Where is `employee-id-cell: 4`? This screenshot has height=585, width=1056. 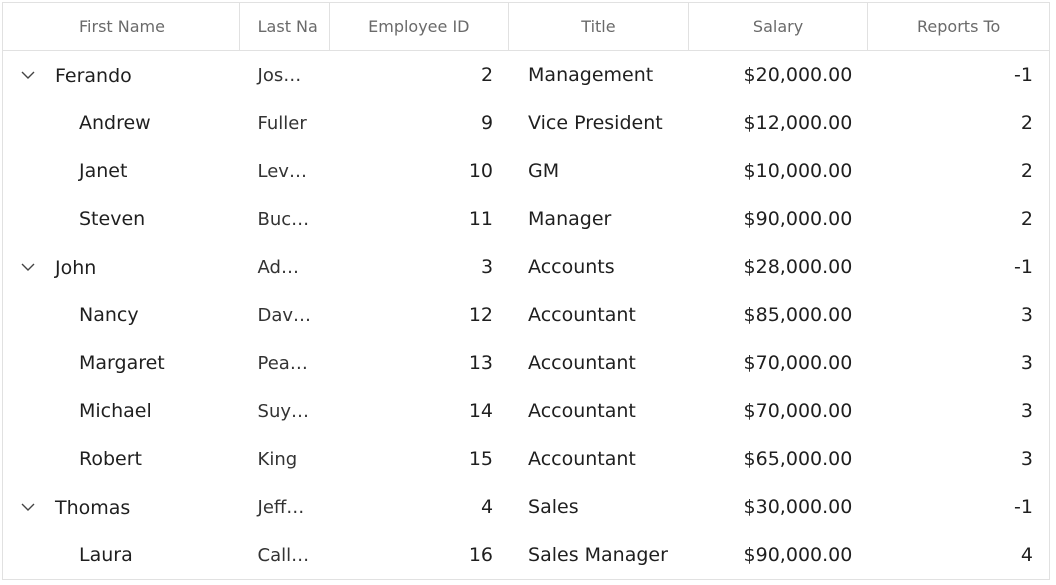 employee-id-cell: 4 is located at coordinates (487, 507).